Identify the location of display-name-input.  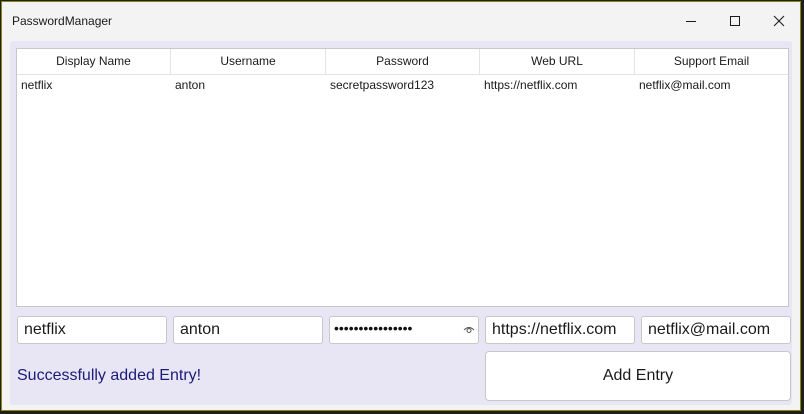
(92, 330).